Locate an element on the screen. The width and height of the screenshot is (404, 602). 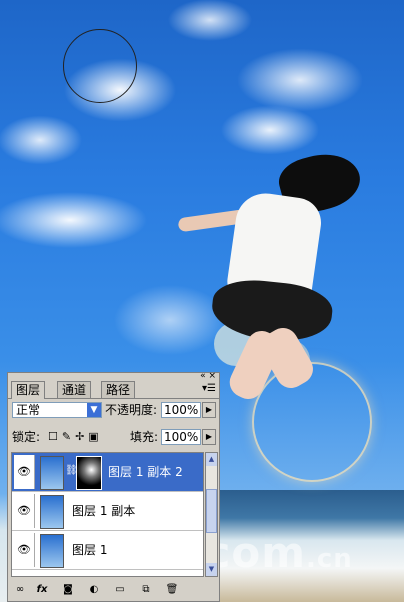
layer-row: 👁 图层 1 is located at coordinates (107, 550).